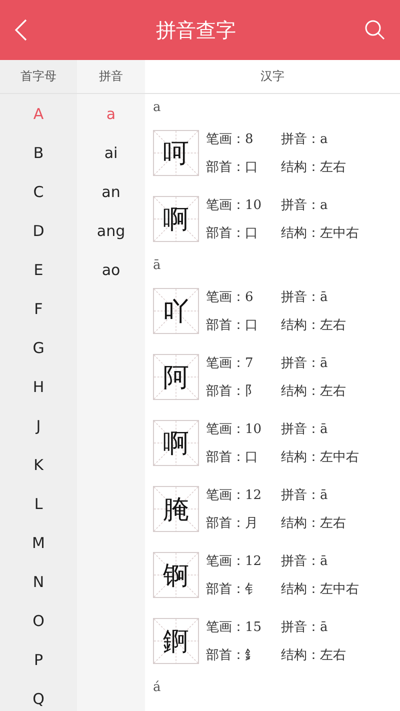  I want to click on hanzi-character: 錒, so click(176, 642).